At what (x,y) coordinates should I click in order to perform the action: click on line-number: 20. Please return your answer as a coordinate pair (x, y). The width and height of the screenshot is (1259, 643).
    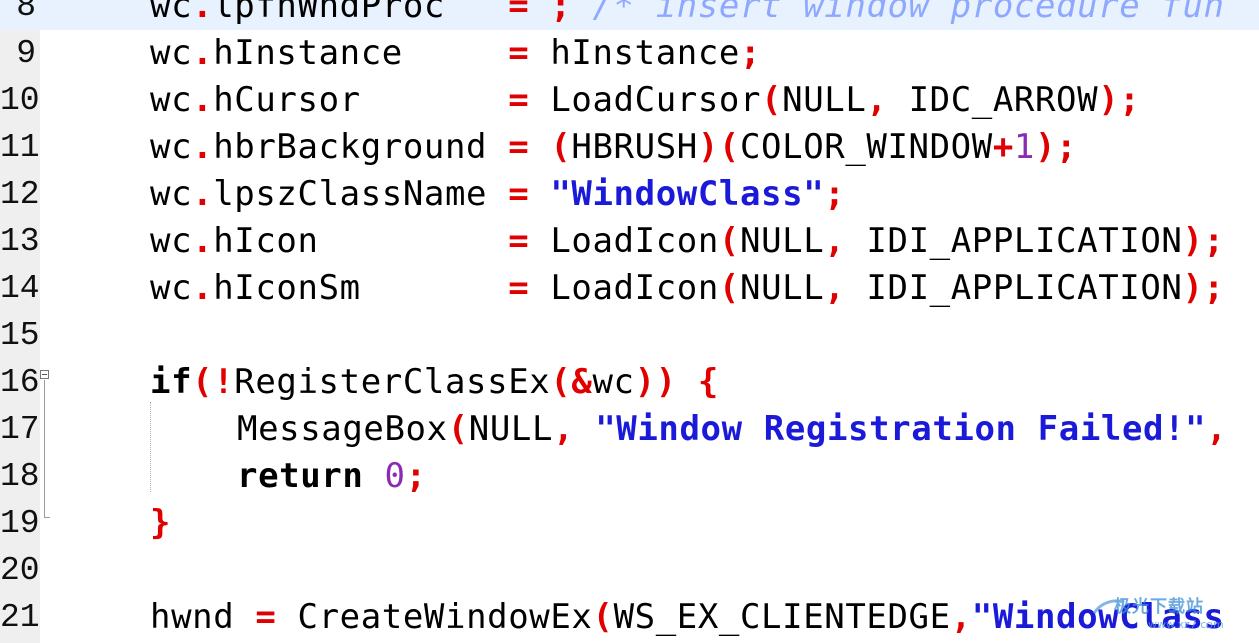
    Looking at the image, I should click on (20, 570).